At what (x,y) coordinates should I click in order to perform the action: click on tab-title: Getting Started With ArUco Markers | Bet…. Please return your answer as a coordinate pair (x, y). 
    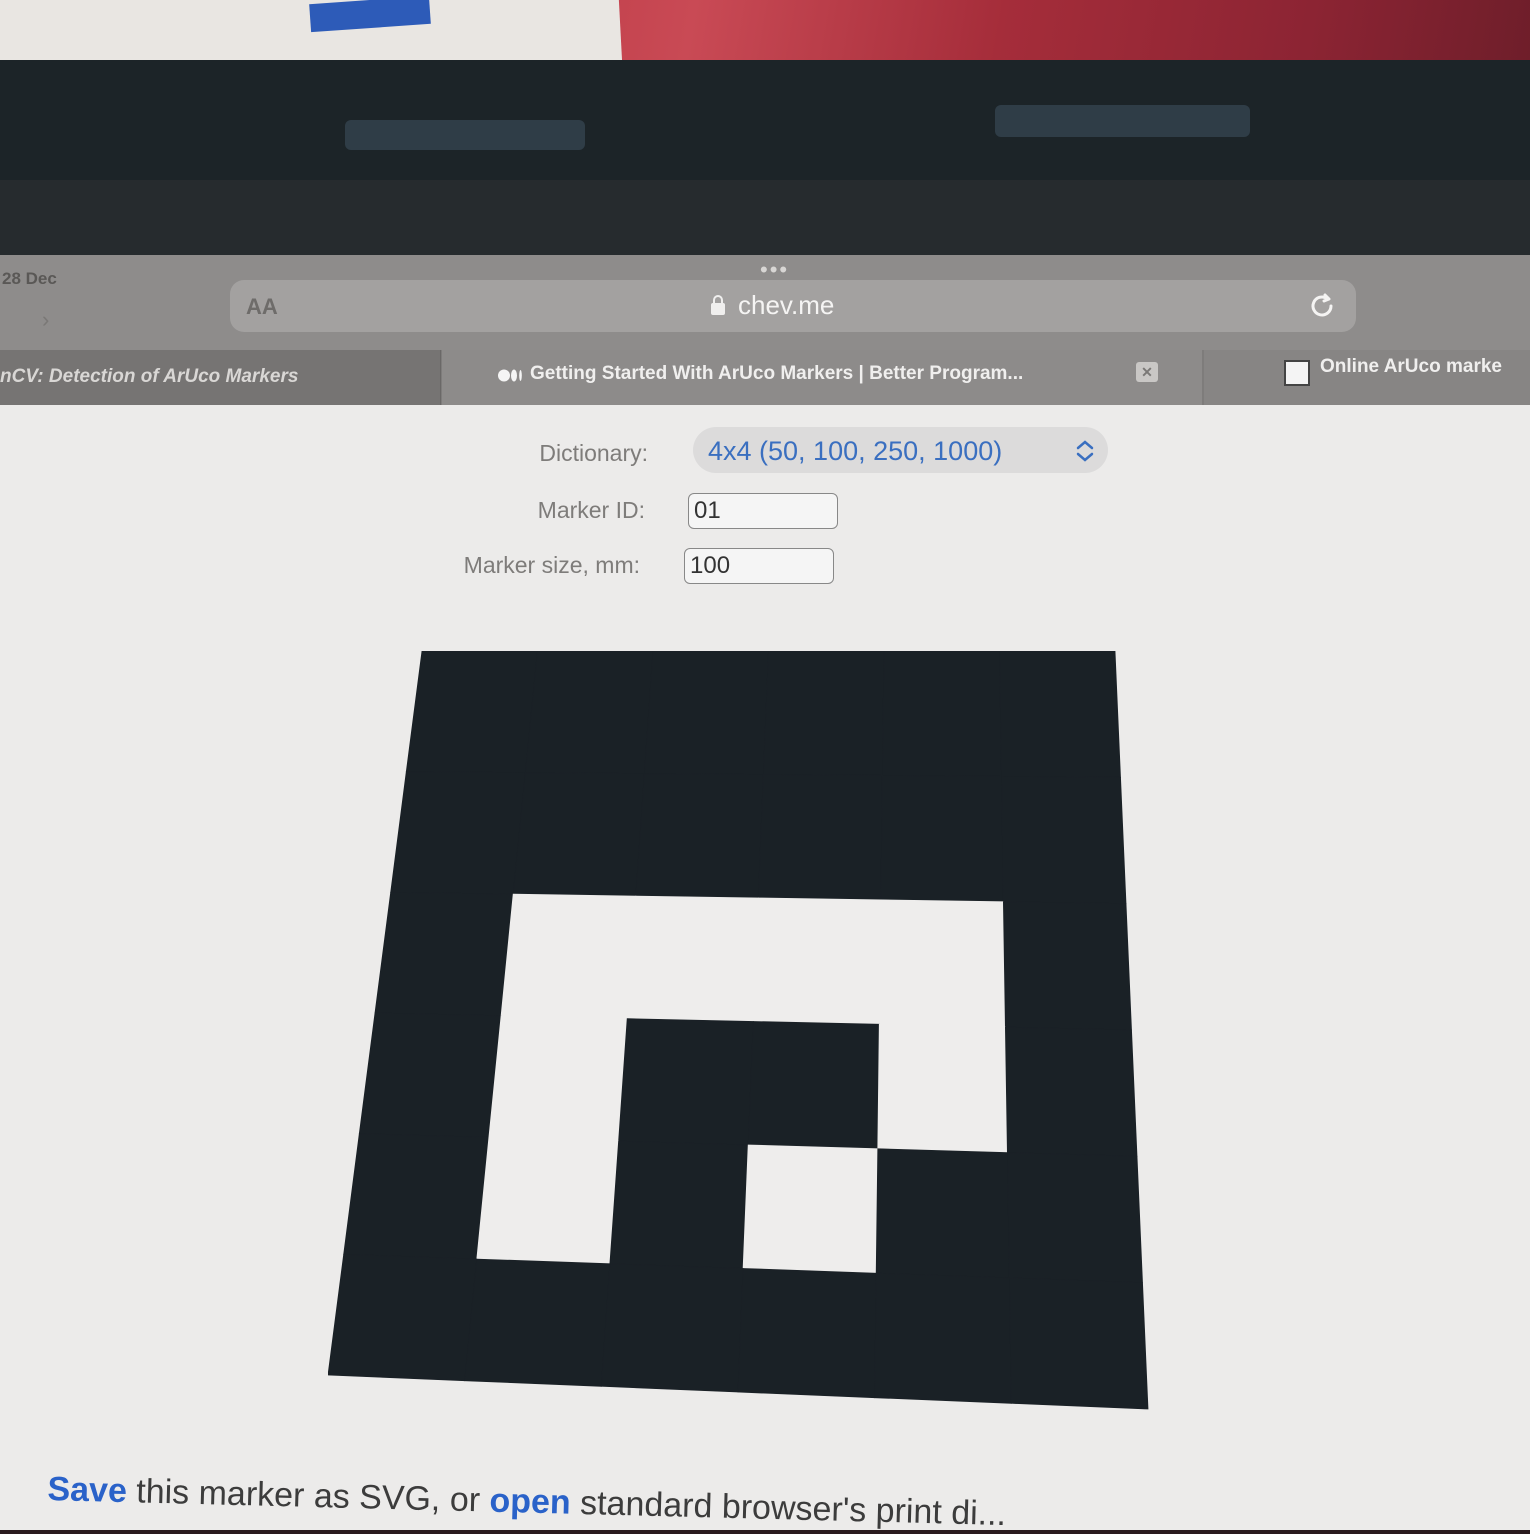
    Looking at the image, I should click on (777, 373).